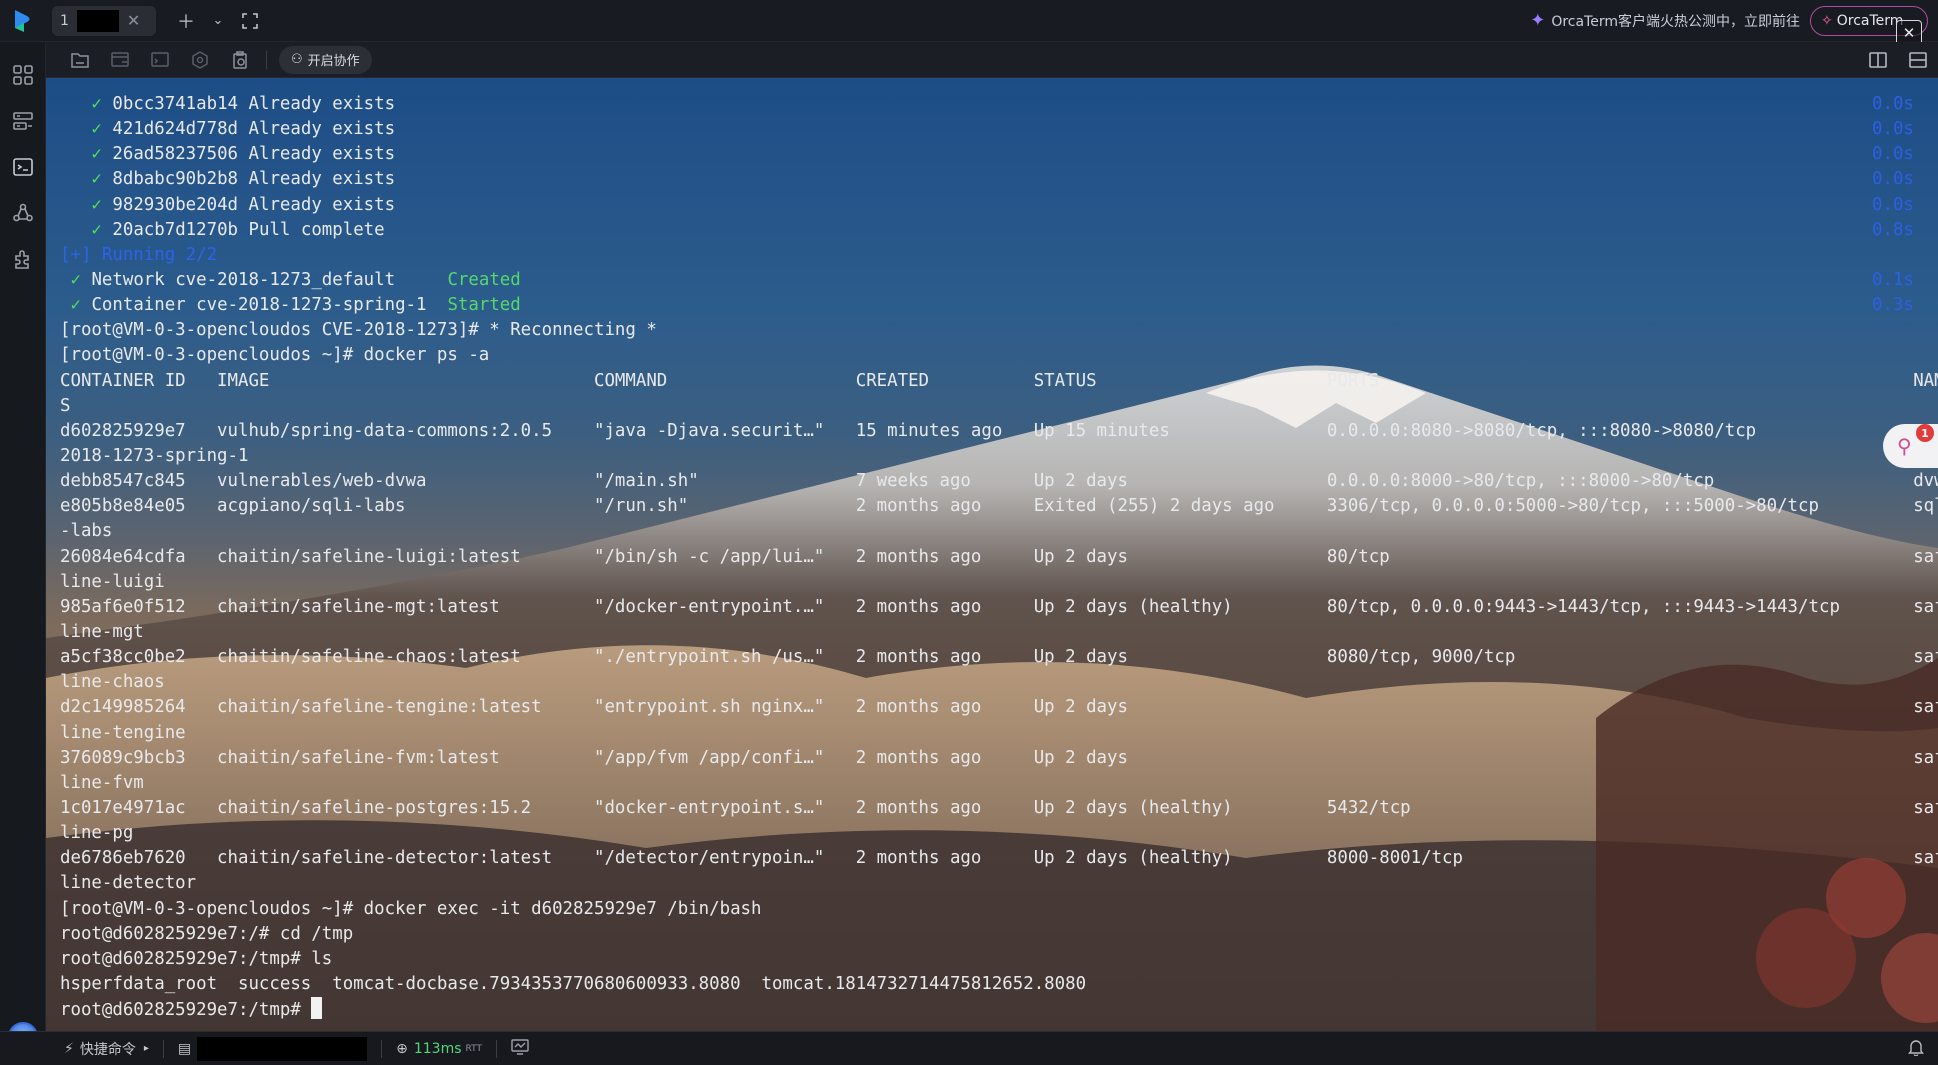 This screenshot has height=1065, width=1938. Describe the element at coordinates (64, 20) in the screenshot. I see `tab-number: 1` at that location.